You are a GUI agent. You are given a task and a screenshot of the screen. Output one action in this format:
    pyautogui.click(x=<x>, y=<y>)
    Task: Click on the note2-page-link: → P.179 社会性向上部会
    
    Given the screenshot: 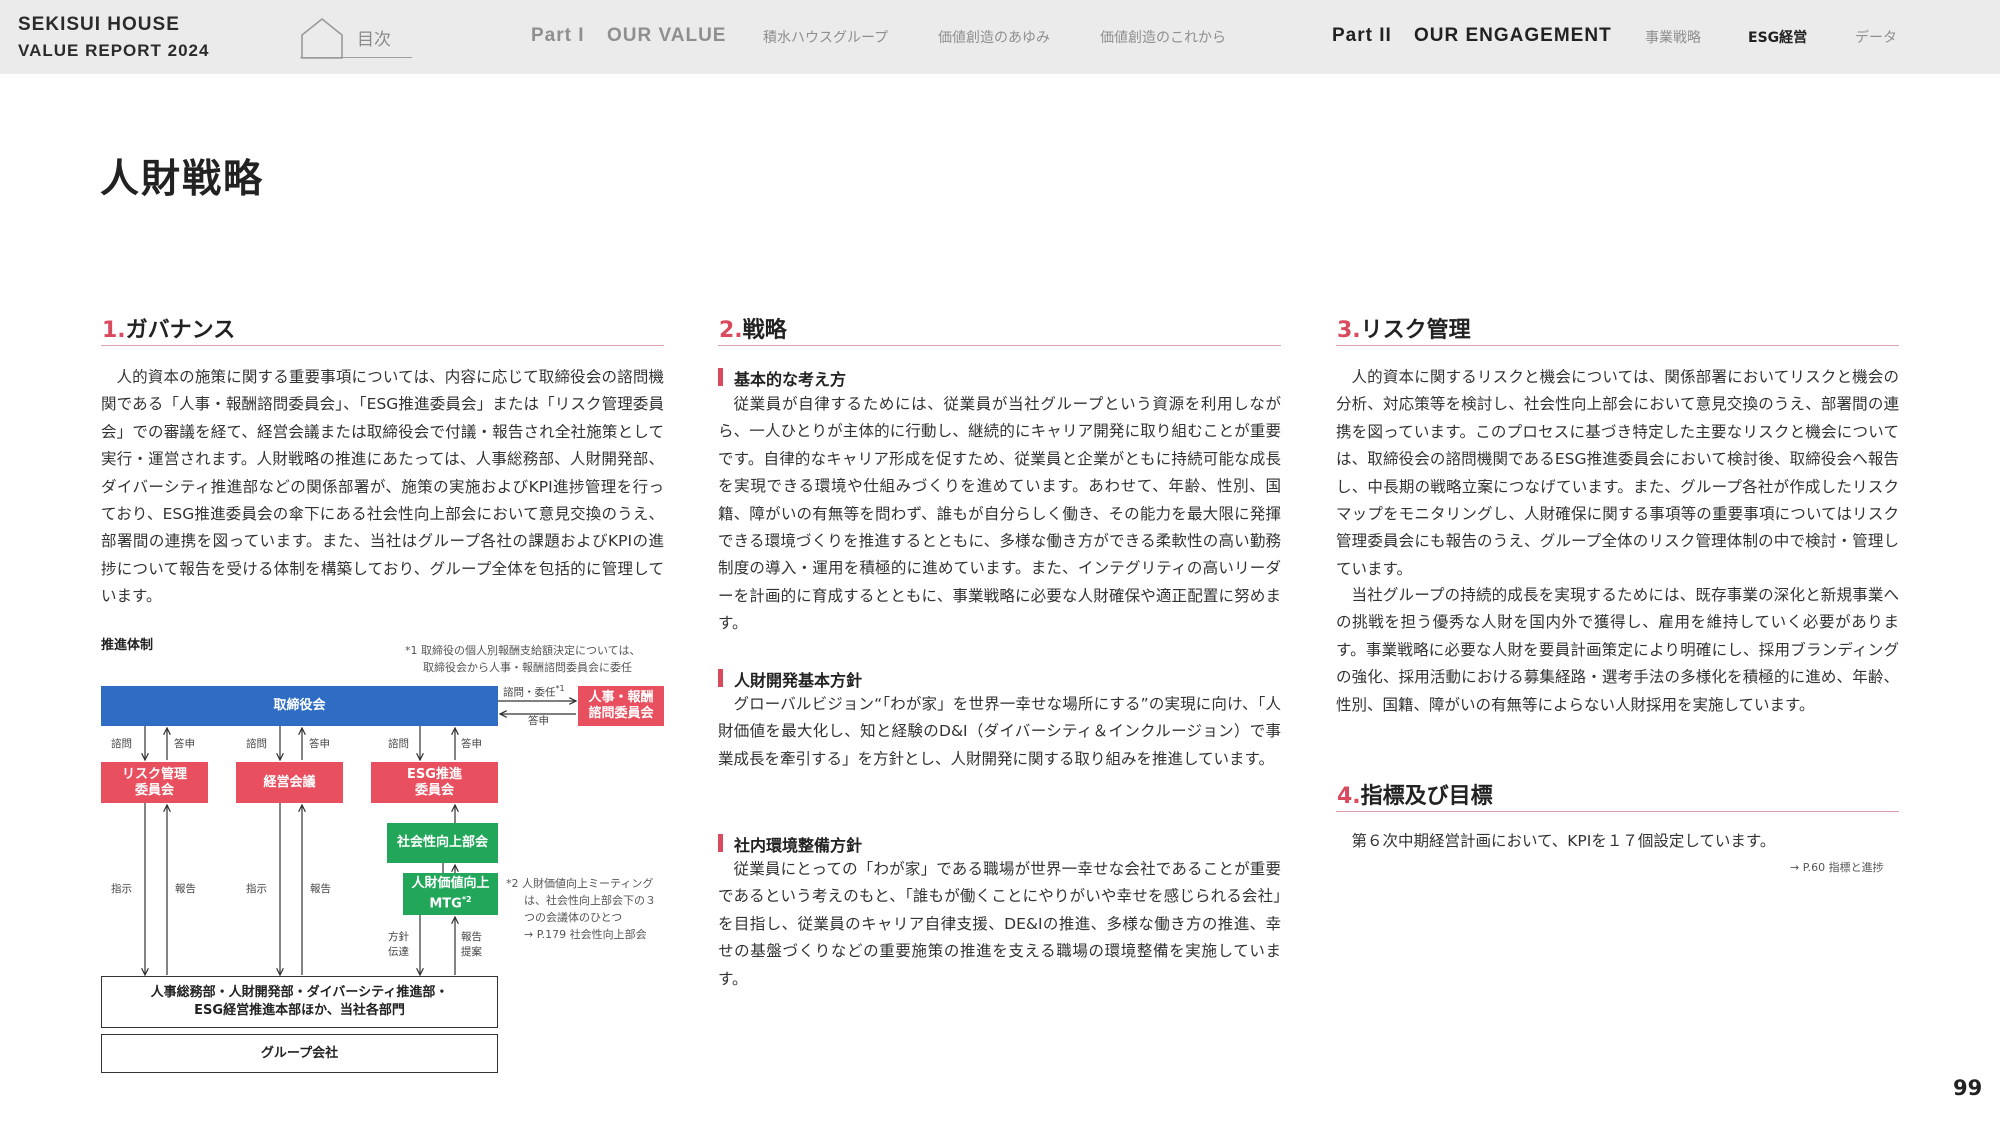 What is the action you would take?
    pyautogui.click(x=591, y=934)
    